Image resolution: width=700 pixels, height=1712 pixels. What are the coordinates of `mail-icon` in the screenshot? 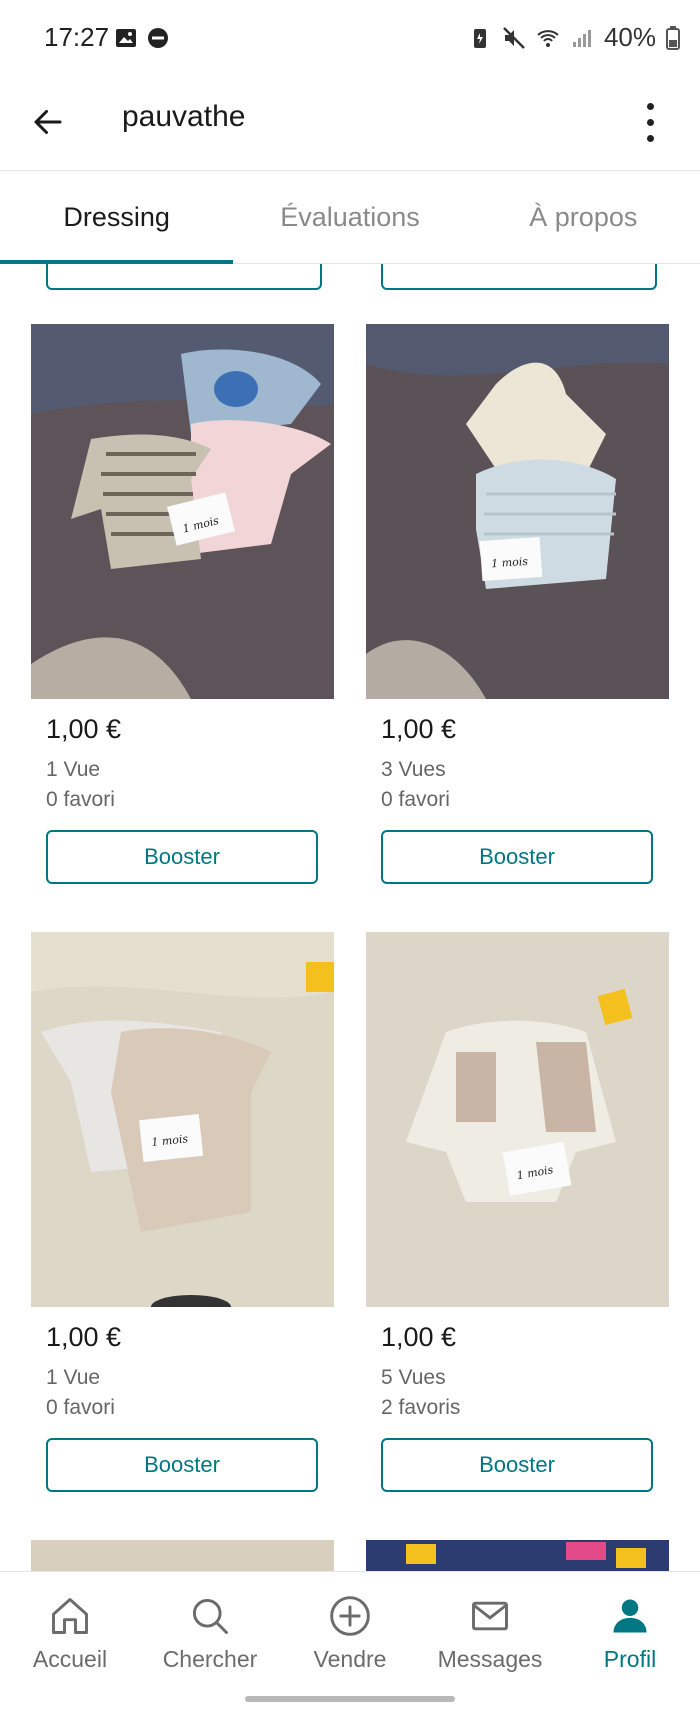 It's located at (490, 1616).